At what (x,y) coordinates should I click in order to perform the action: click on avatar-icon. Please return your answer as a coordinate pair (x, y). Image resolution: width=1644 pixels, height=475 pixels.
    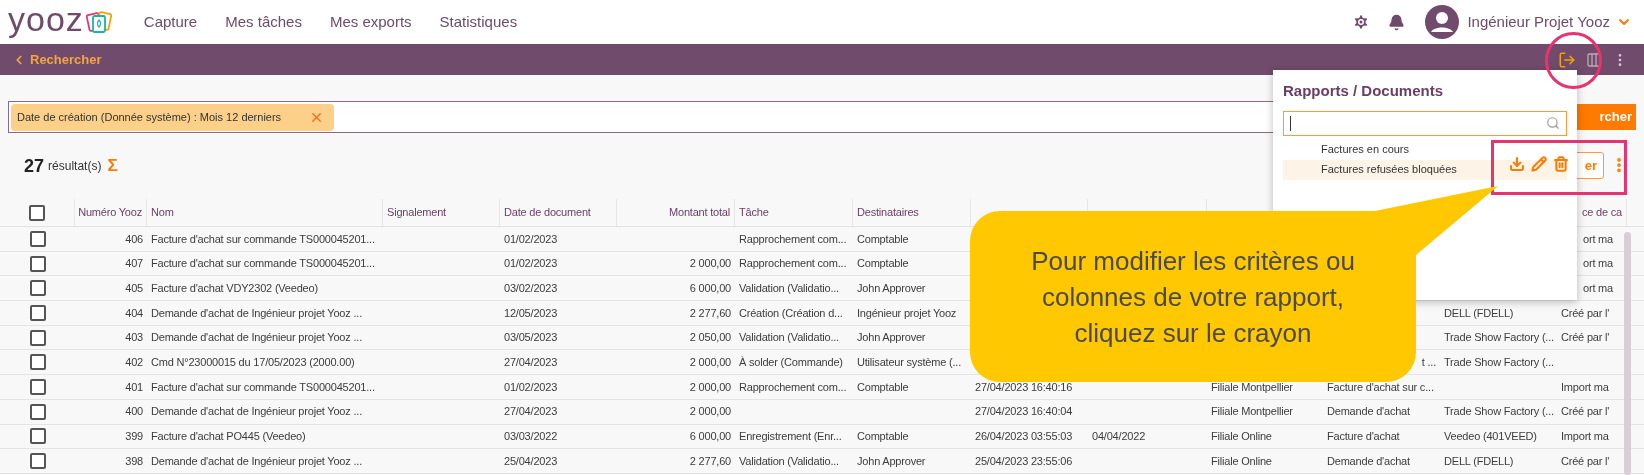
    Looking at the image, I should click on (1442, 22).